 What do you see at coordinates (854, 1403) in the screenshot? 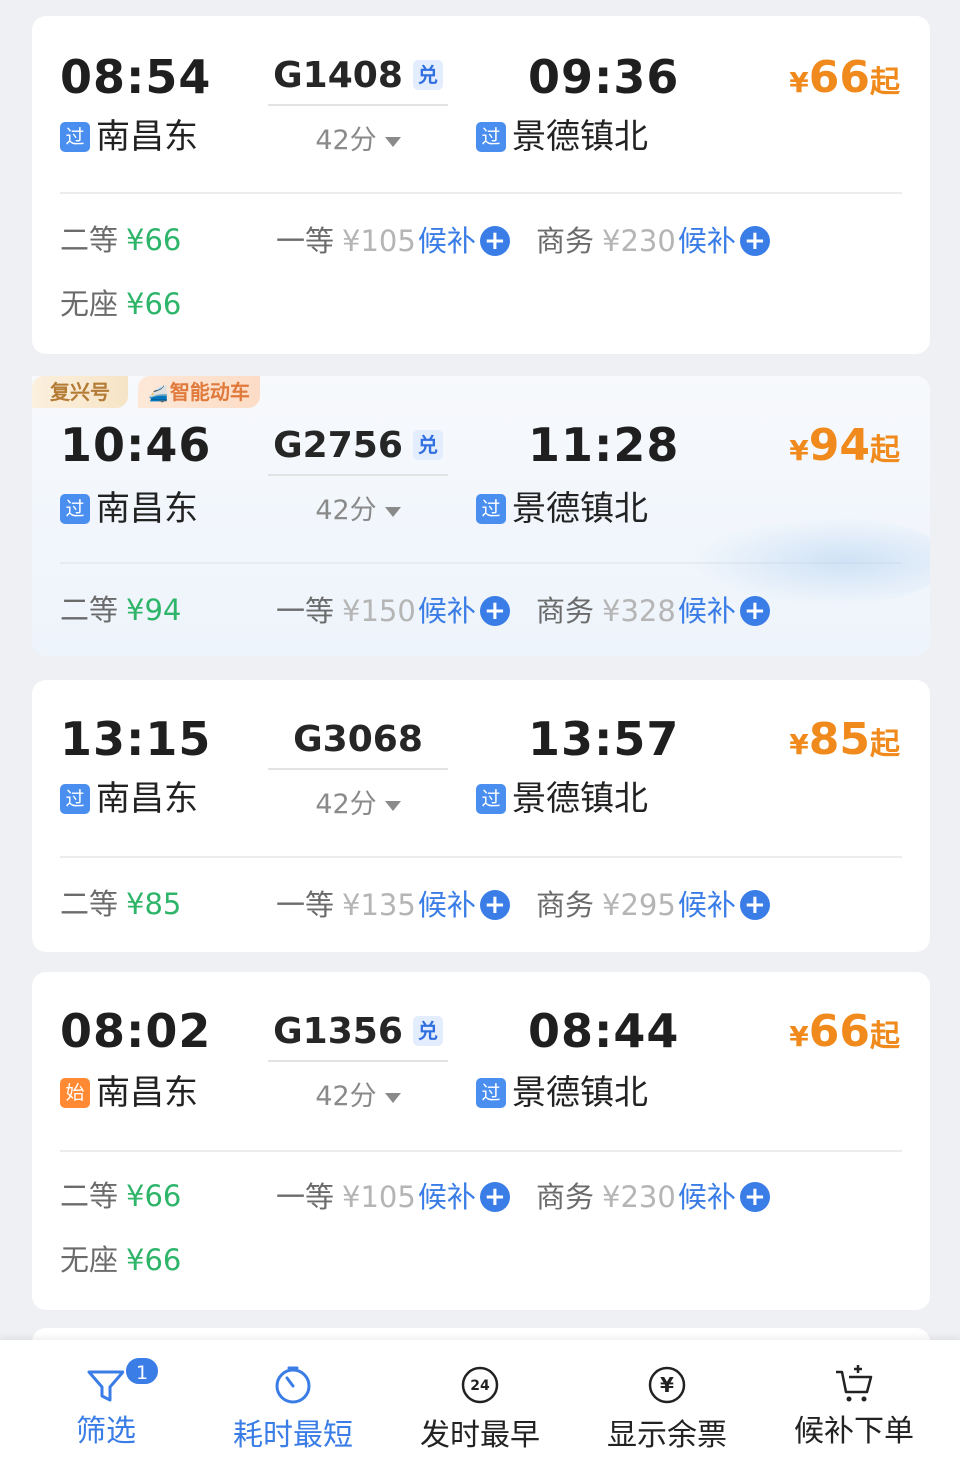
I see `waitlist-order-button: 候补下单` at bounding box center [854, 1403].